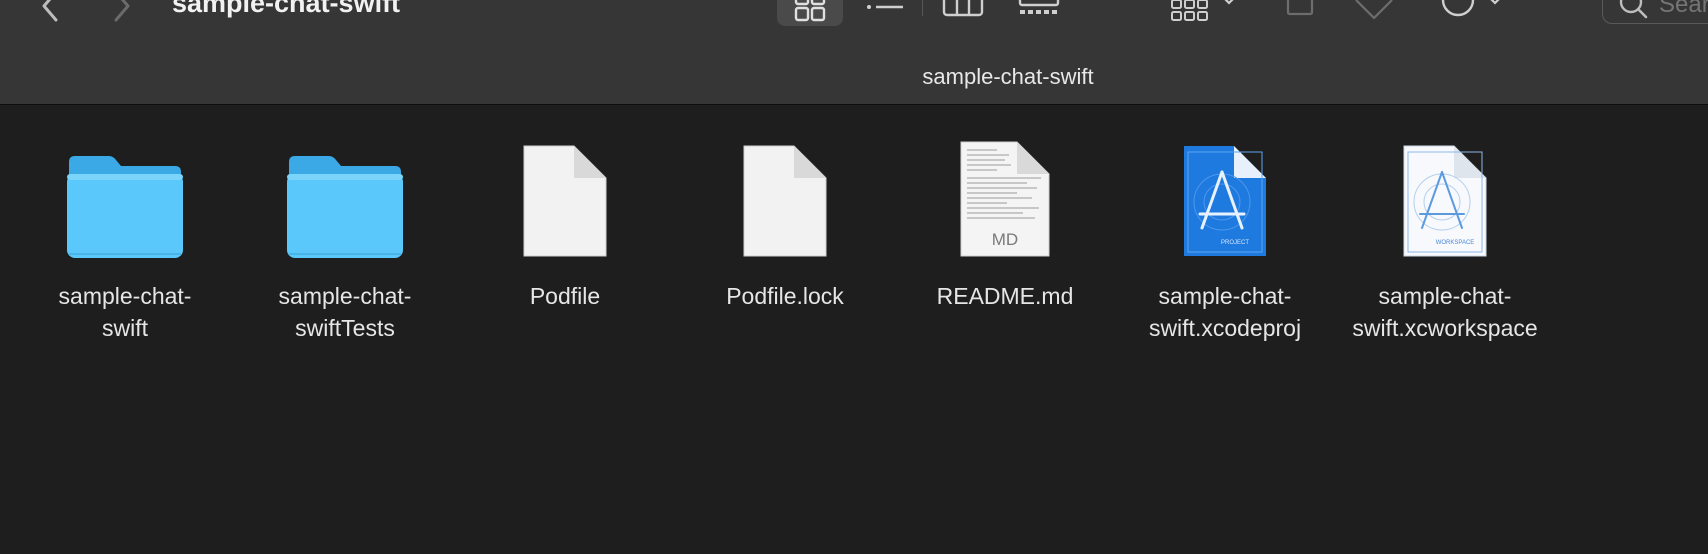 The width and height of the screenshot is (1708, 554). Describe the element at coordinates (1039, 7) in the screenshot. I see `gallery-icon` at that location.